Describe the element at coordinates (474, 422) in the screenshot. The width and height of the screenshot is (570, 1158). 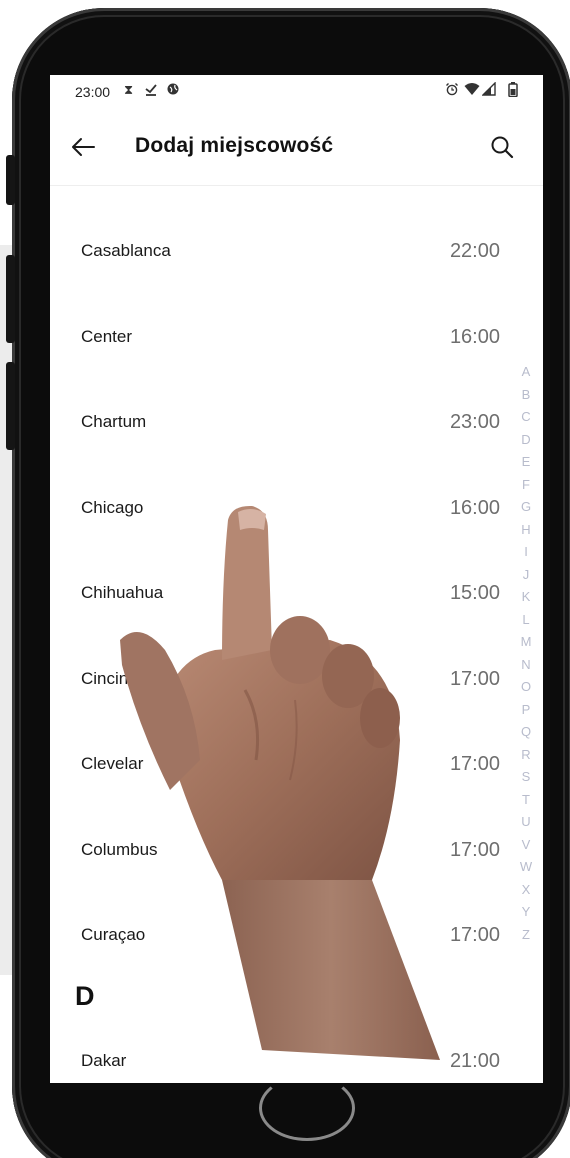
I see `city-time: 23:00` at that location.